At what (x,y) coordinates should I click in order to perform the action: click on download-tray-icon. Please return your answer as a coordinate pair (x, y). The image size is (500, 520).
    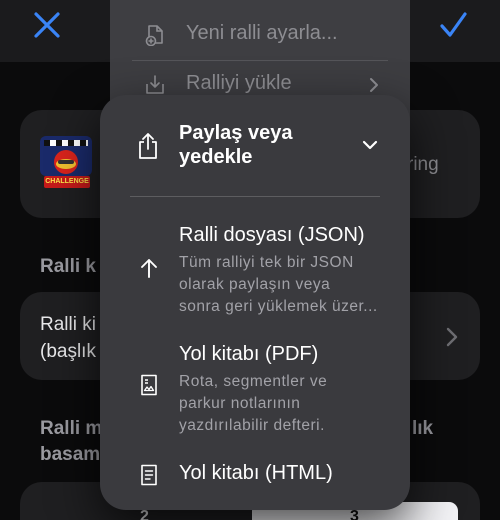
    Looking at the image, I should click on (155, 84).